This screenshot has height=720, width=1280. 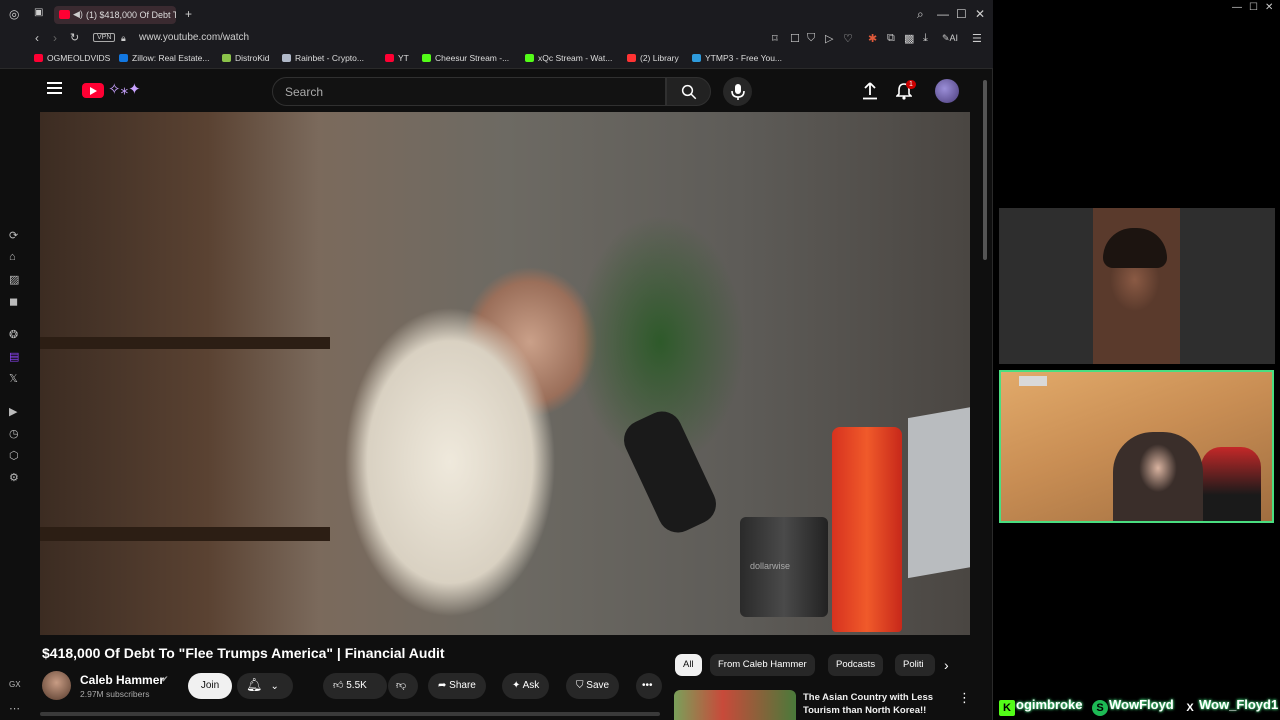 I want to click on avatar-extension-icon: ▩, so click(x=909, y=38).